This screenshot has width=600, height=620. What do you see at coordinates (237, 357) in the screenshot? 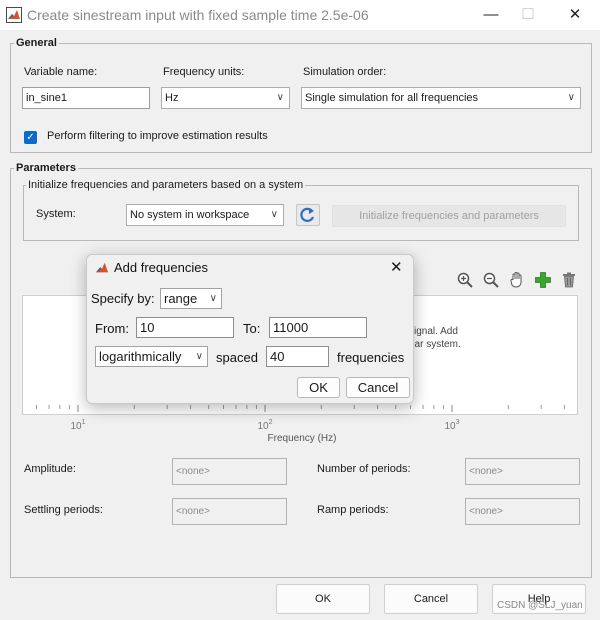
I see `spaced-label: spaced` at bounding box center [237, 357].